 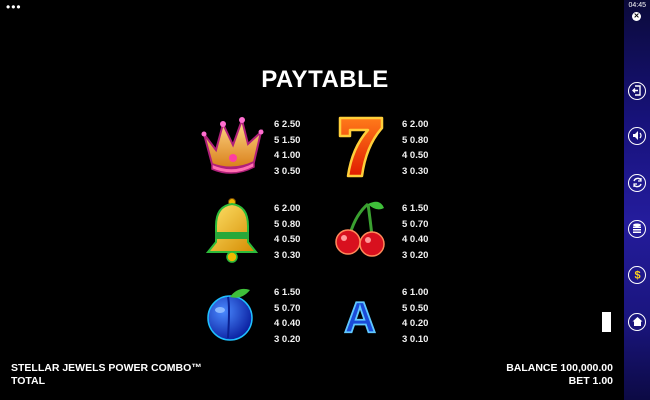 I want to click on letter-a-icon: A, so click(x=360, y=317).